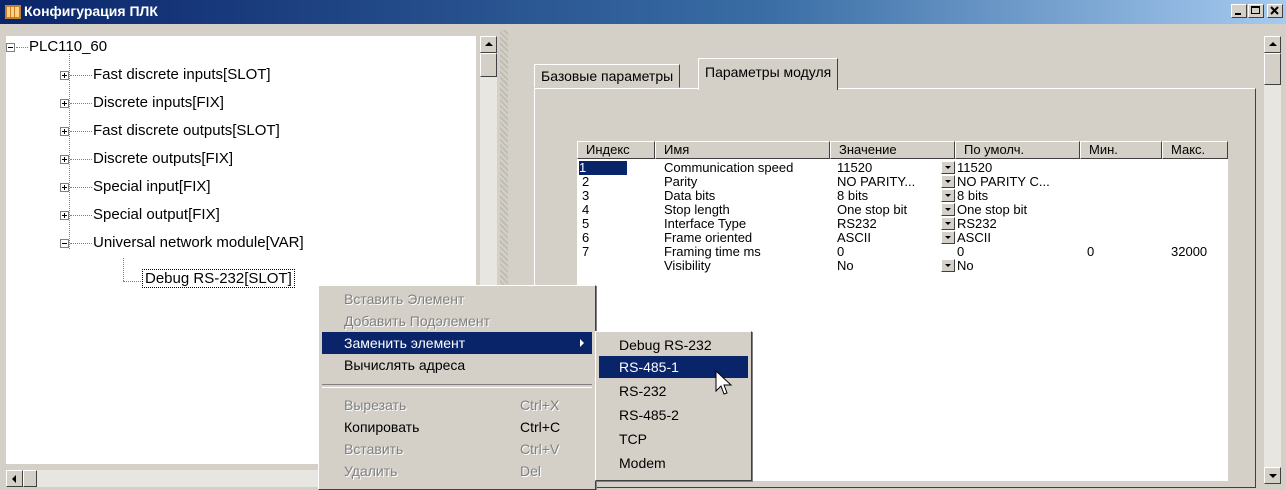  What do you see at coordinates (852, 196) in the screenshot?
I see `cell-value: 8 bits` at bounding box center [852, 196].